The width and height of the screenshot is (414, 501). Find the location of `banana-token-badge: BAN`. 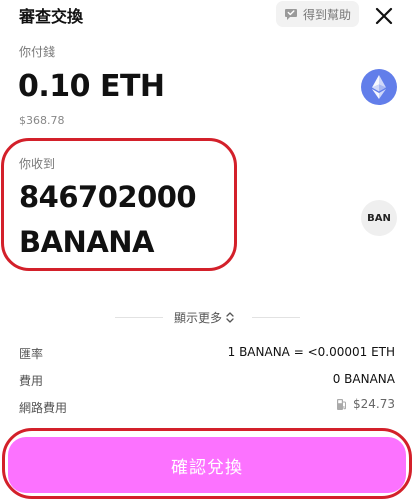

banana-token-badge: BAN is located at coordinates (379, 218).